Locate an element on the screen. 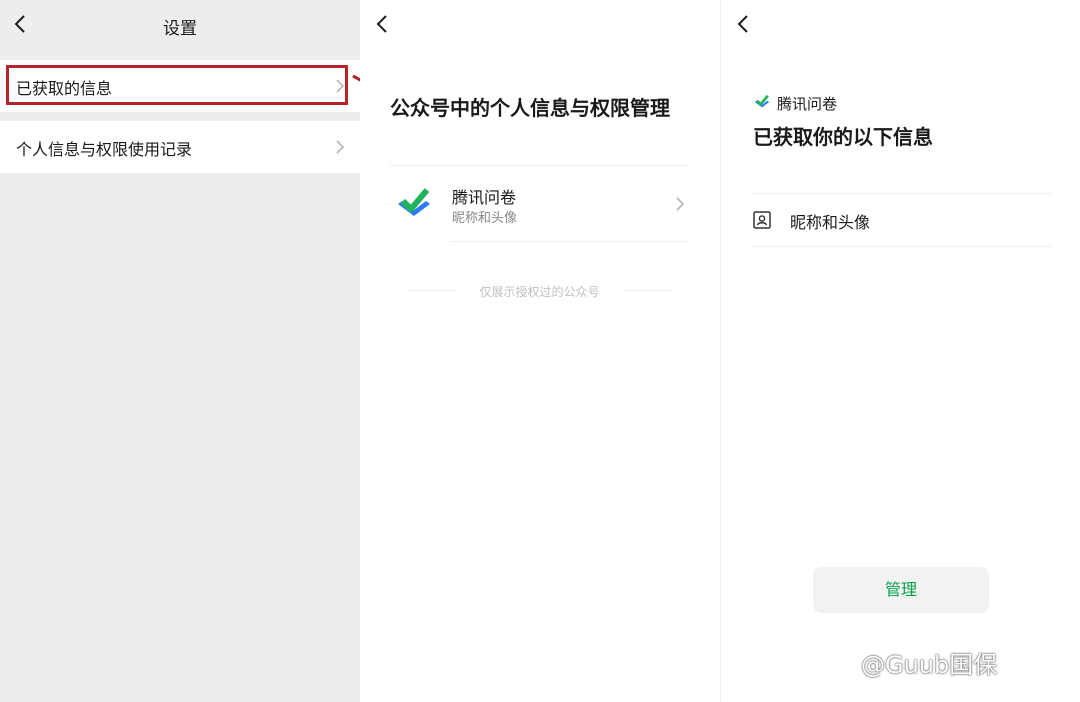 The image size is (1080, 702). app-permission: 昵称和头像 is located at coordinates (485, 218).